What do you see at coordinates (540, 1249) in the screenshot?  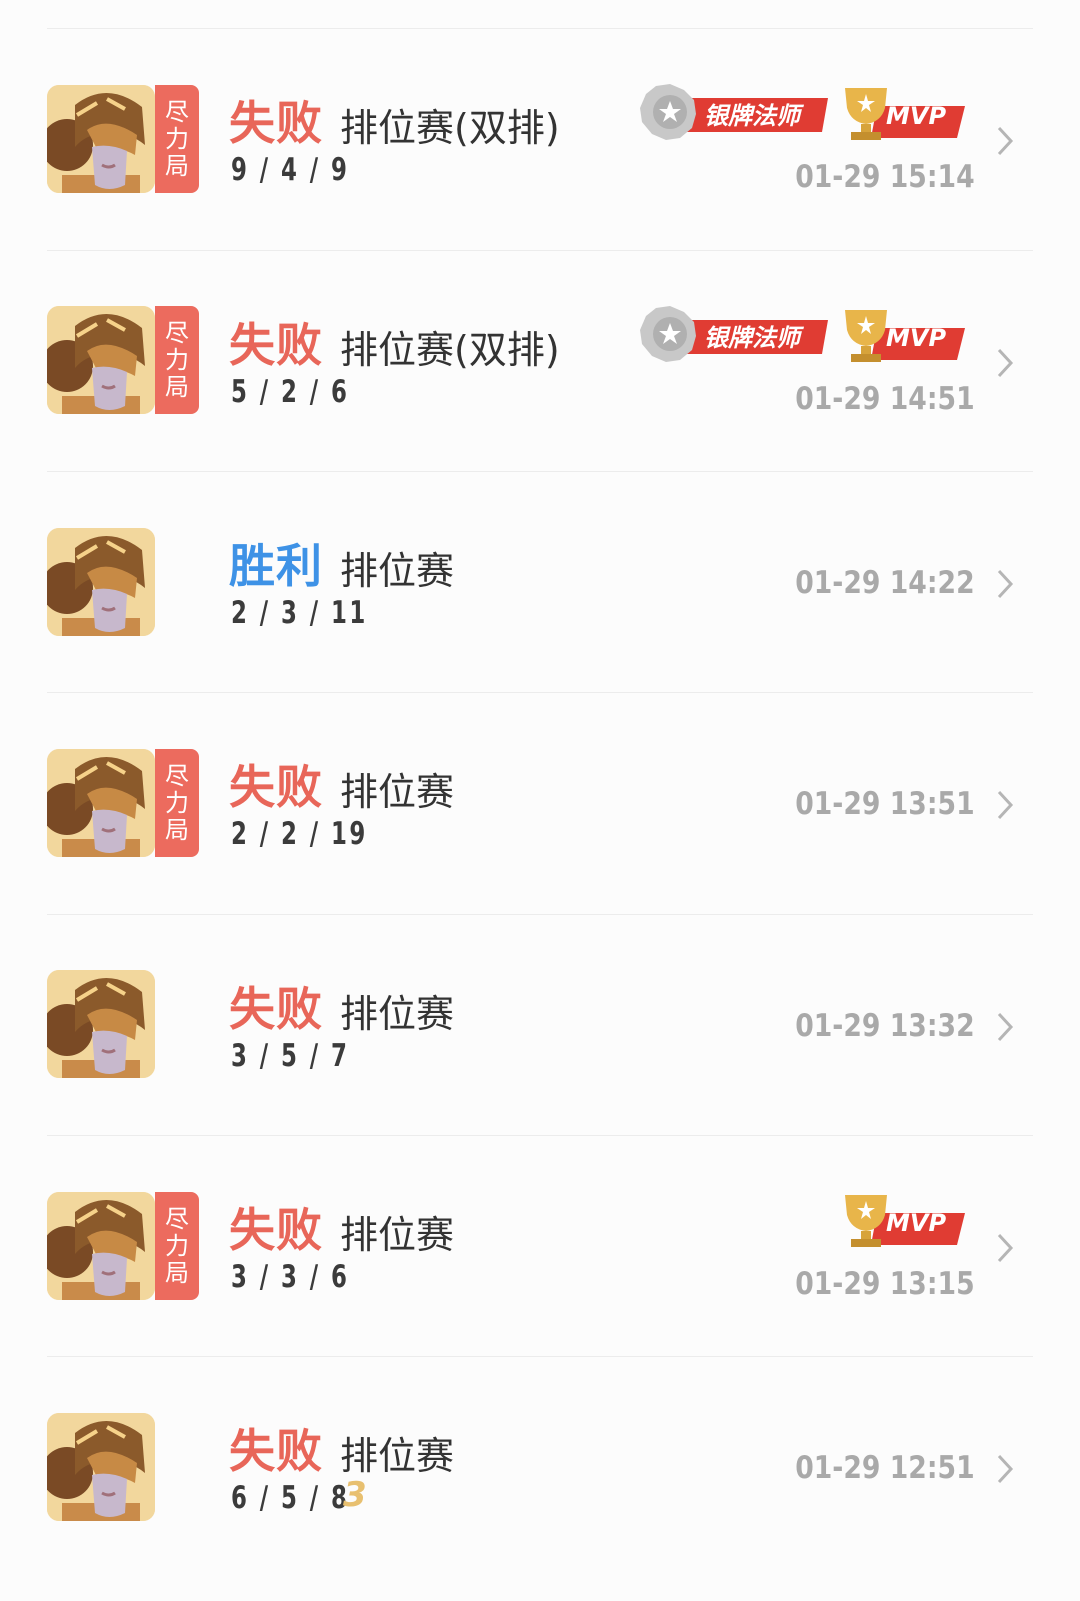 I see `match-row: 尽力局 失败 排位赛 3 / 3 / 6 MVP 01-29 13:15` at bounding box center [540, 1249].